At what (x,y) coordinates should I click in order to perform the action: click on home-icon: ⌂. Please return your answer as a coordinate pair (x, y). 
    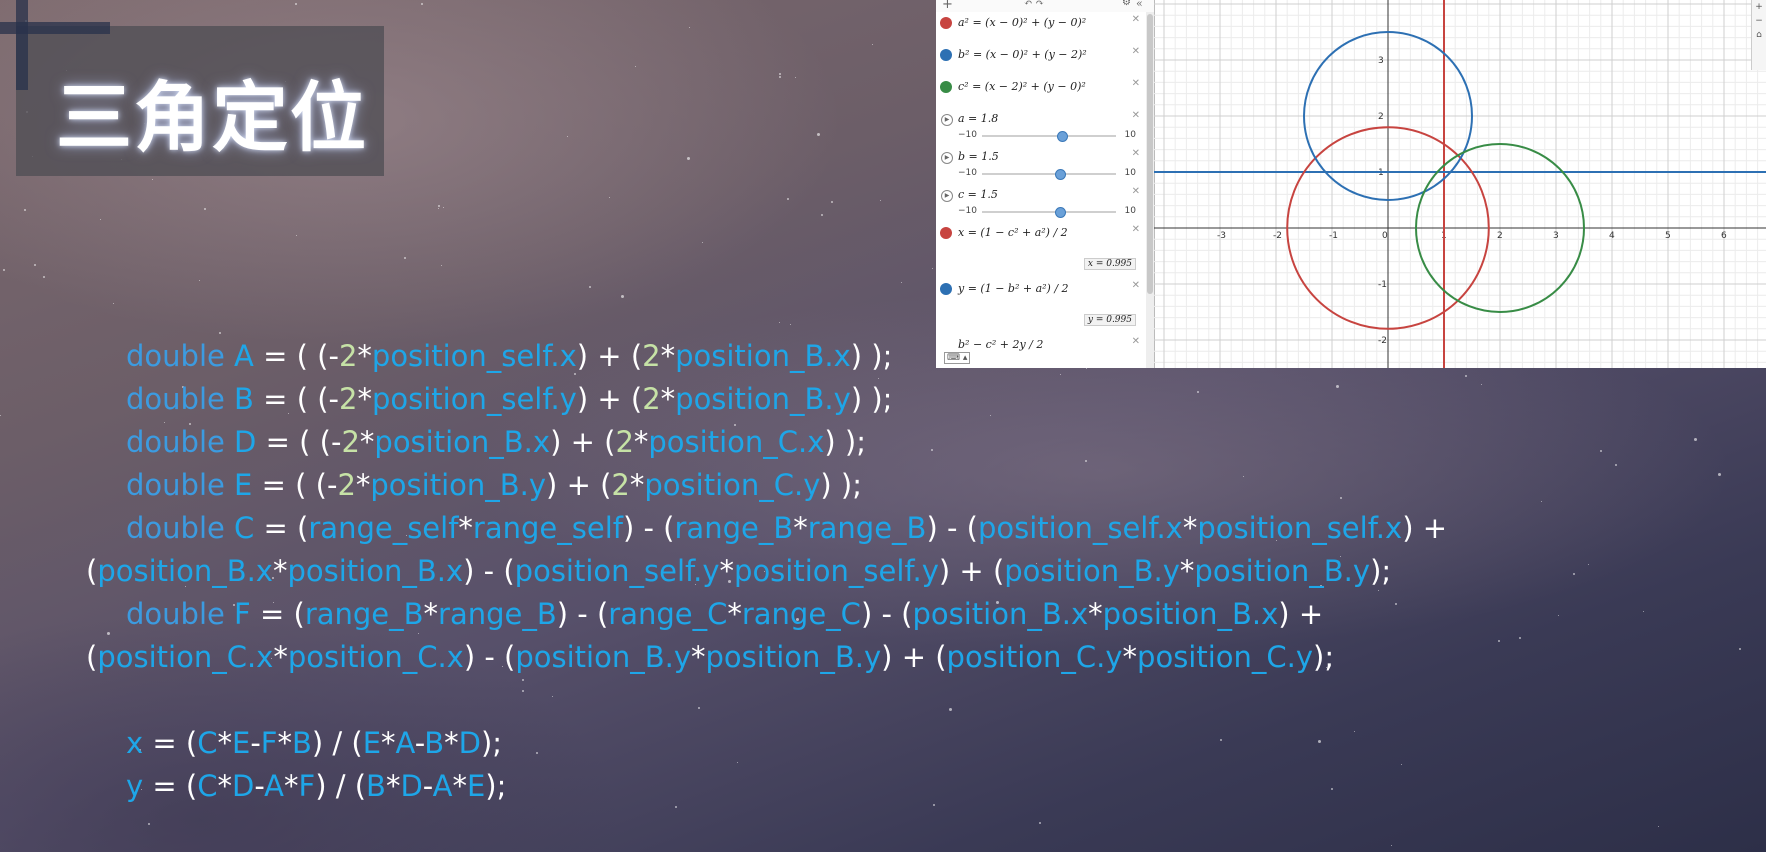
    Looking at the image, I should click on (1759, 35).